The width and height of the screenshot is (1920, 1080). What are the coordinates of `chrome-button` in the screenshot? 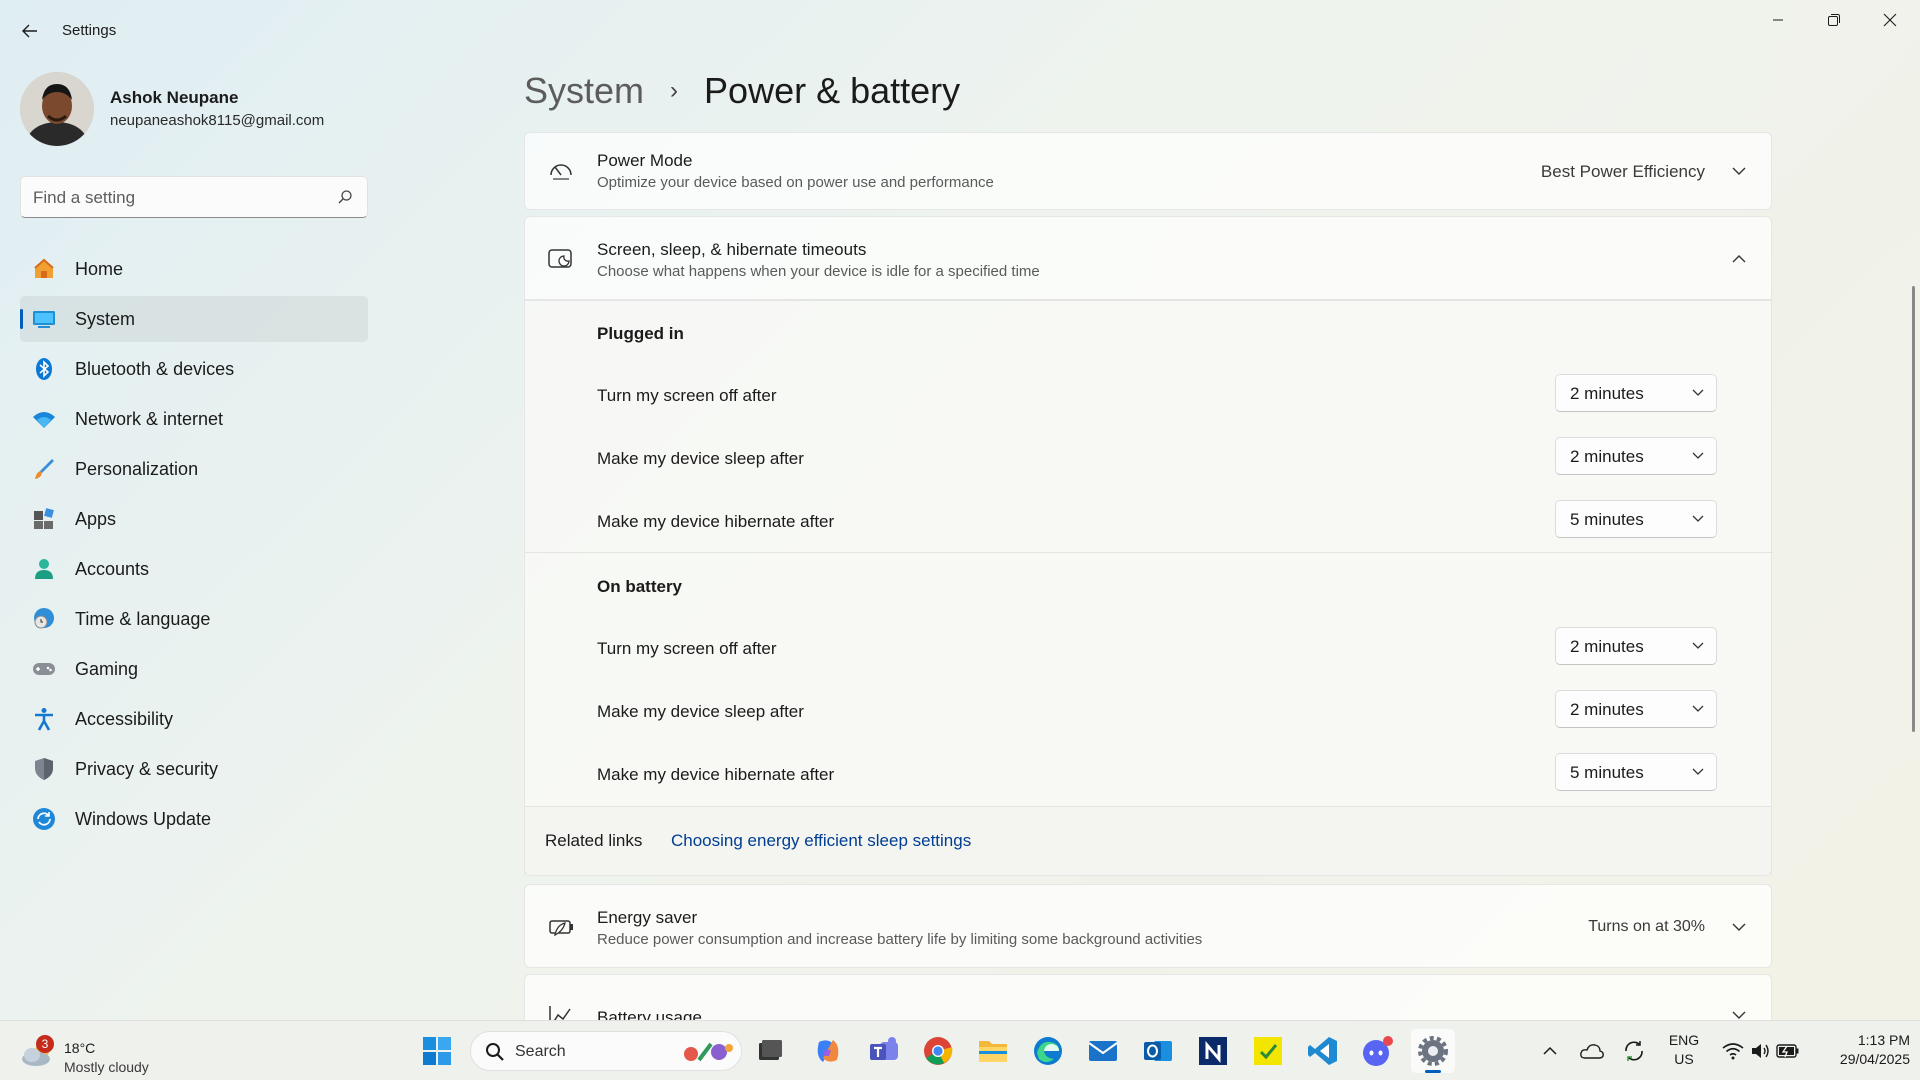 It's located at (938, 1051).